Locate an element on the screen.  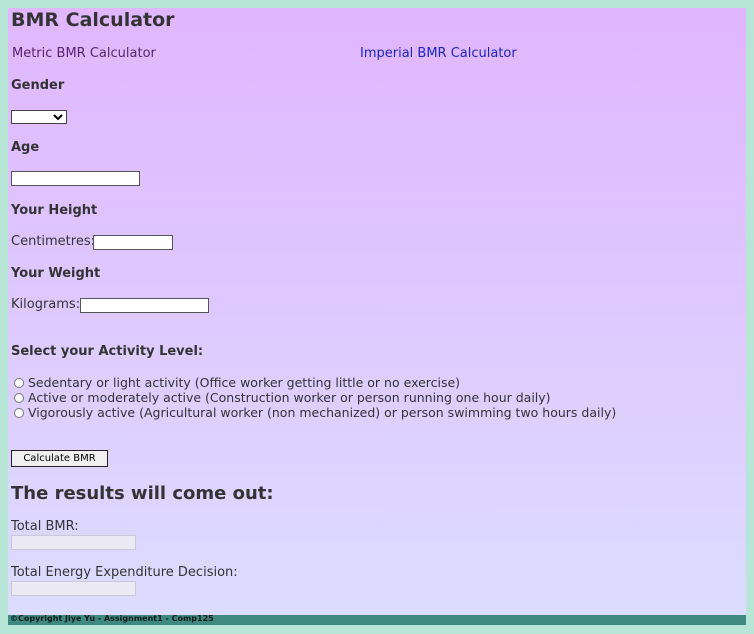
activity-radio-sedentary is located at coordinates (19, 383).